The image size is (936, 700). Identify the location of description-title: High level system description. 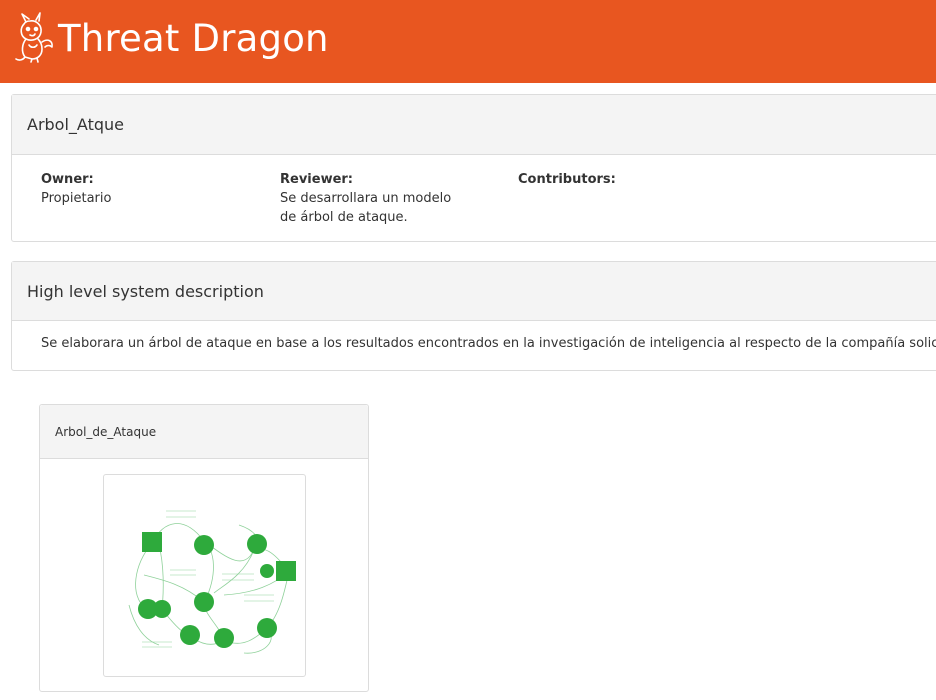
(145, 291).